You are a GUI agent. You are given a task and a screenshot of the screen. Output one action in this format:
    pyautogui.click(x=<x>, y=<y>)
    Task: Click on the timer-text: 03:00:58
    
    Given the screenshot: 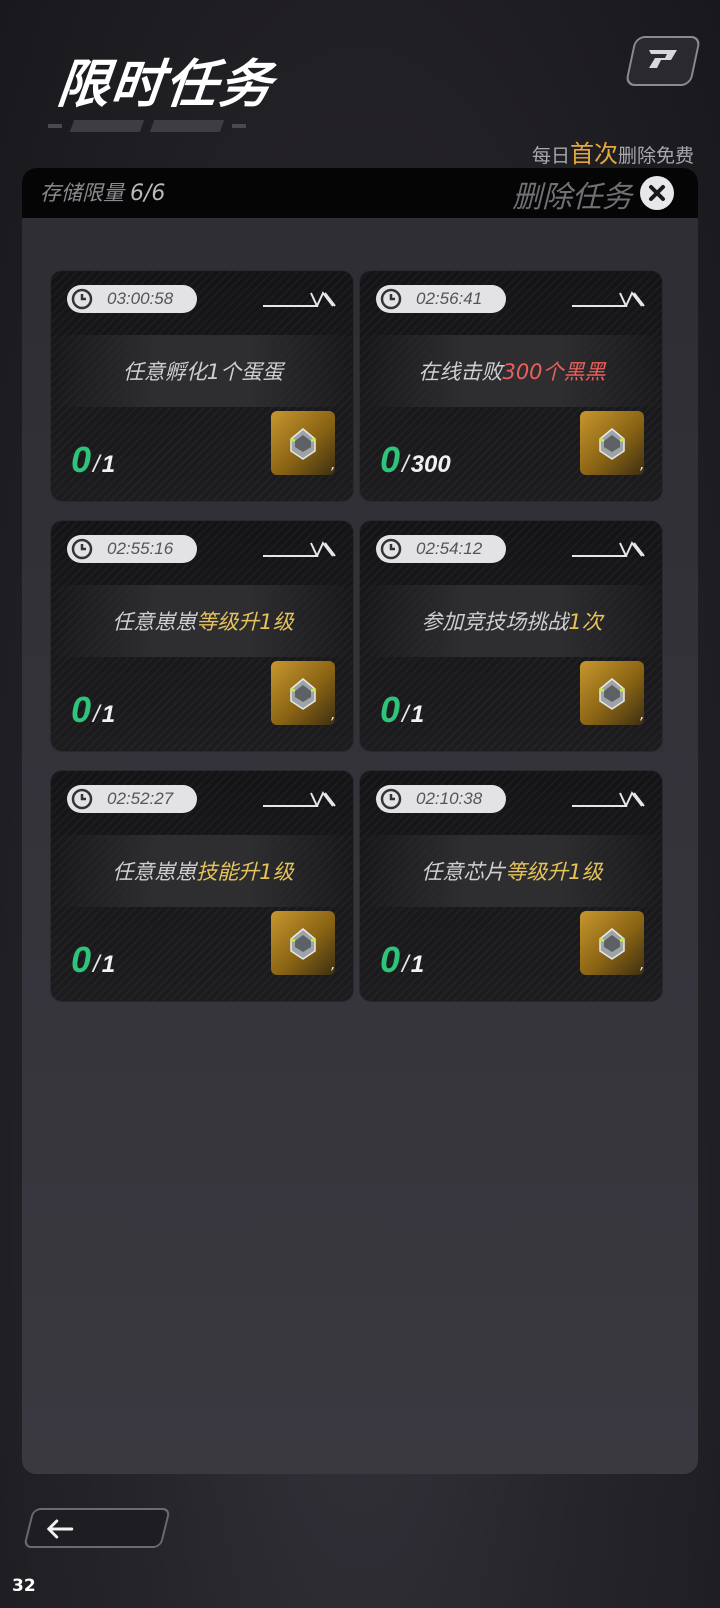 What is the action you would take?
    pyautogui.click(x=140, y=298)
    